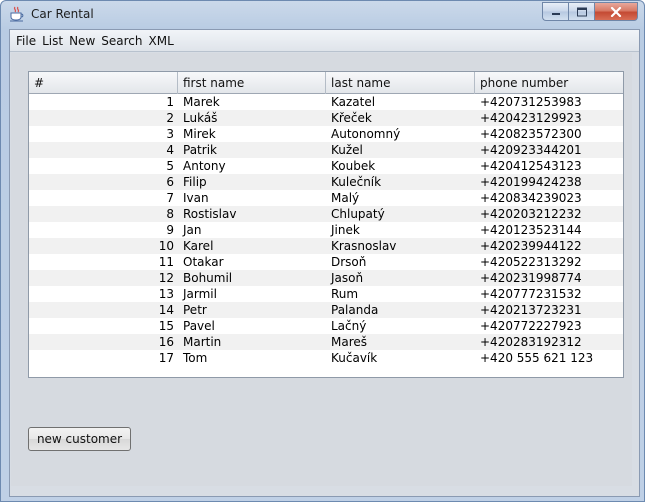 The width and height of the screenshot is (645, 502). I want to click on cell-phone-number: +420777231532, so click(531, 294).